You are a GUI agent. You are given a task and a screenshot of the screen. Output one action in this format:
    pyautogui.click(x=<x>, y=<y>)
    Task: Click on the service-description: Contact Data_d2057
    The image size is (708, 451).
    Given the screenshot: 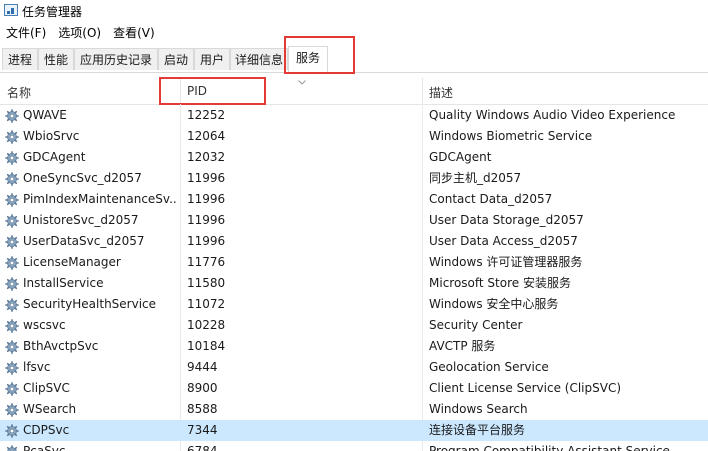 What is the action you would take?
    pyautogui.click(x=491, y=199)
    